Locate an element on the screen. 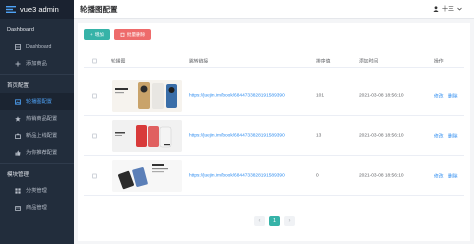 This screenshot has width=474, height=244. column-header-time: 添加时间 is located at coordinates (369, 62).